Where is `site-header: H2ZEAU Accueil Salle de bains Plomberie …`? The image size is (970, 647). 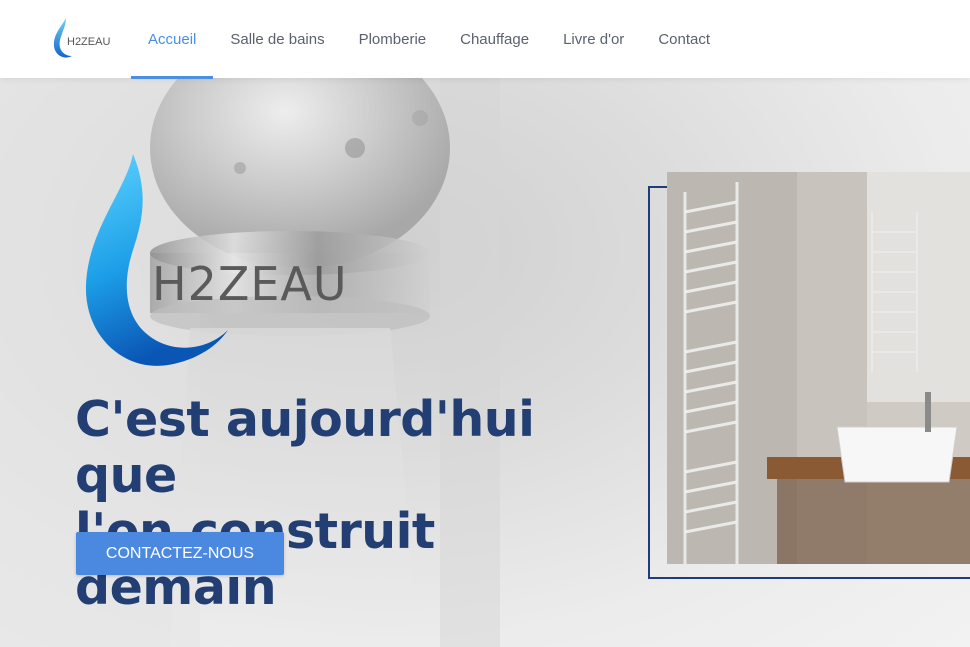 site-header: H2ZEAU Accueil Salle de bains Plomberie … is located at coordinates (485, 39).